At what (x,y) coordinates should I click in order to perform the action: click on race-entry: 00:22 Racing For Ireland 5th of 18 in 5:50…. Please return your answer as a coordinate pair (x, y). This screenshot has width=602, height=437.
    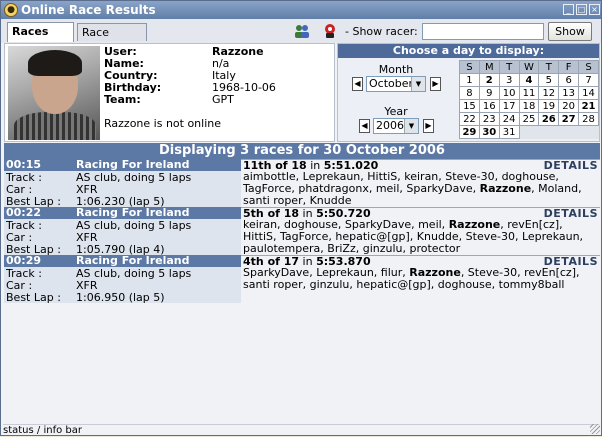
    Looking at the image, I should click on (302, 231).